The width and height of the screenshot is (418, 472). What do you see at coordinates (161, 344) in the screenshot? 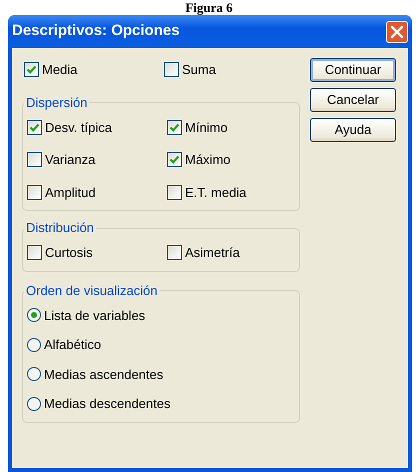
I see `radio-option: Alfabético` at bounding box center [161, 344].